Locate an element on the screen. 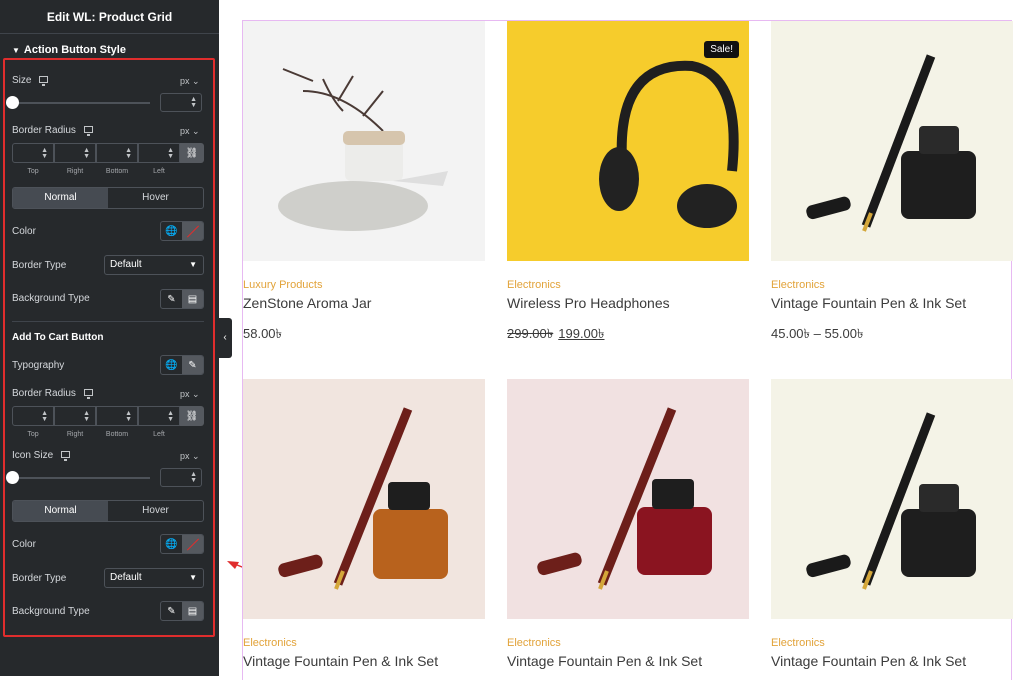 The width and height of the screenshot is (1024, 680). chevron-left-icon: ‹ is located at coordinates (225, 338).